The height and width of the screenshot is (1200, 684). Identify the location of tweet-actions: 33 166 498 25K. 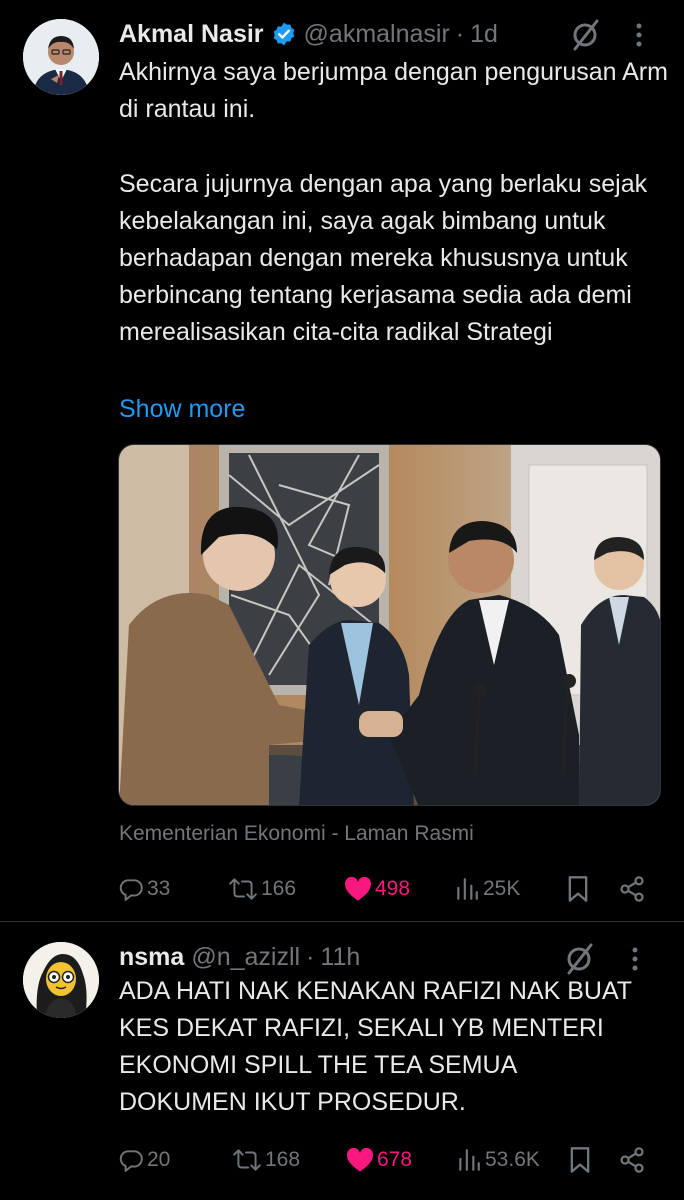
(388, 889).